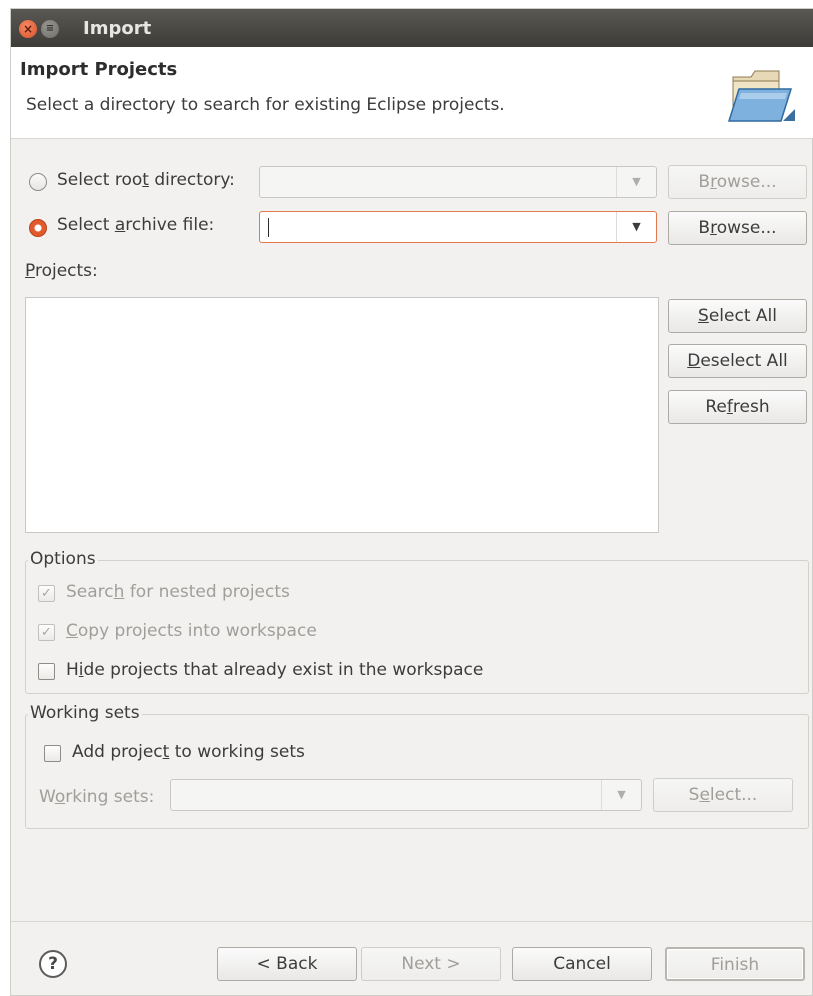  I want to click on folder-icon, so click(761, 96).